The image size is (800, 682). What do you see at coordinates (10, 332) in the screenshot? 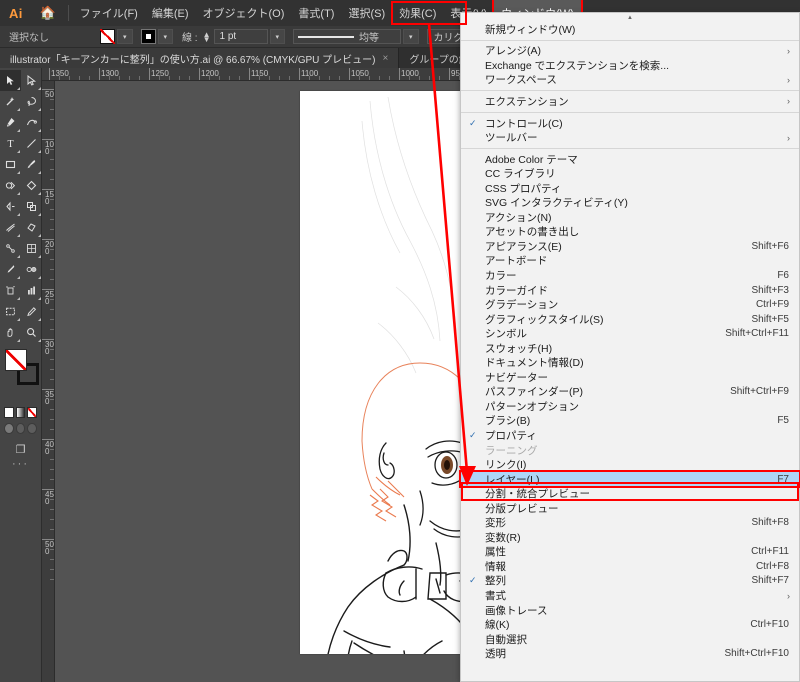
I see `hand-tool` at bounding box center [10, 332].